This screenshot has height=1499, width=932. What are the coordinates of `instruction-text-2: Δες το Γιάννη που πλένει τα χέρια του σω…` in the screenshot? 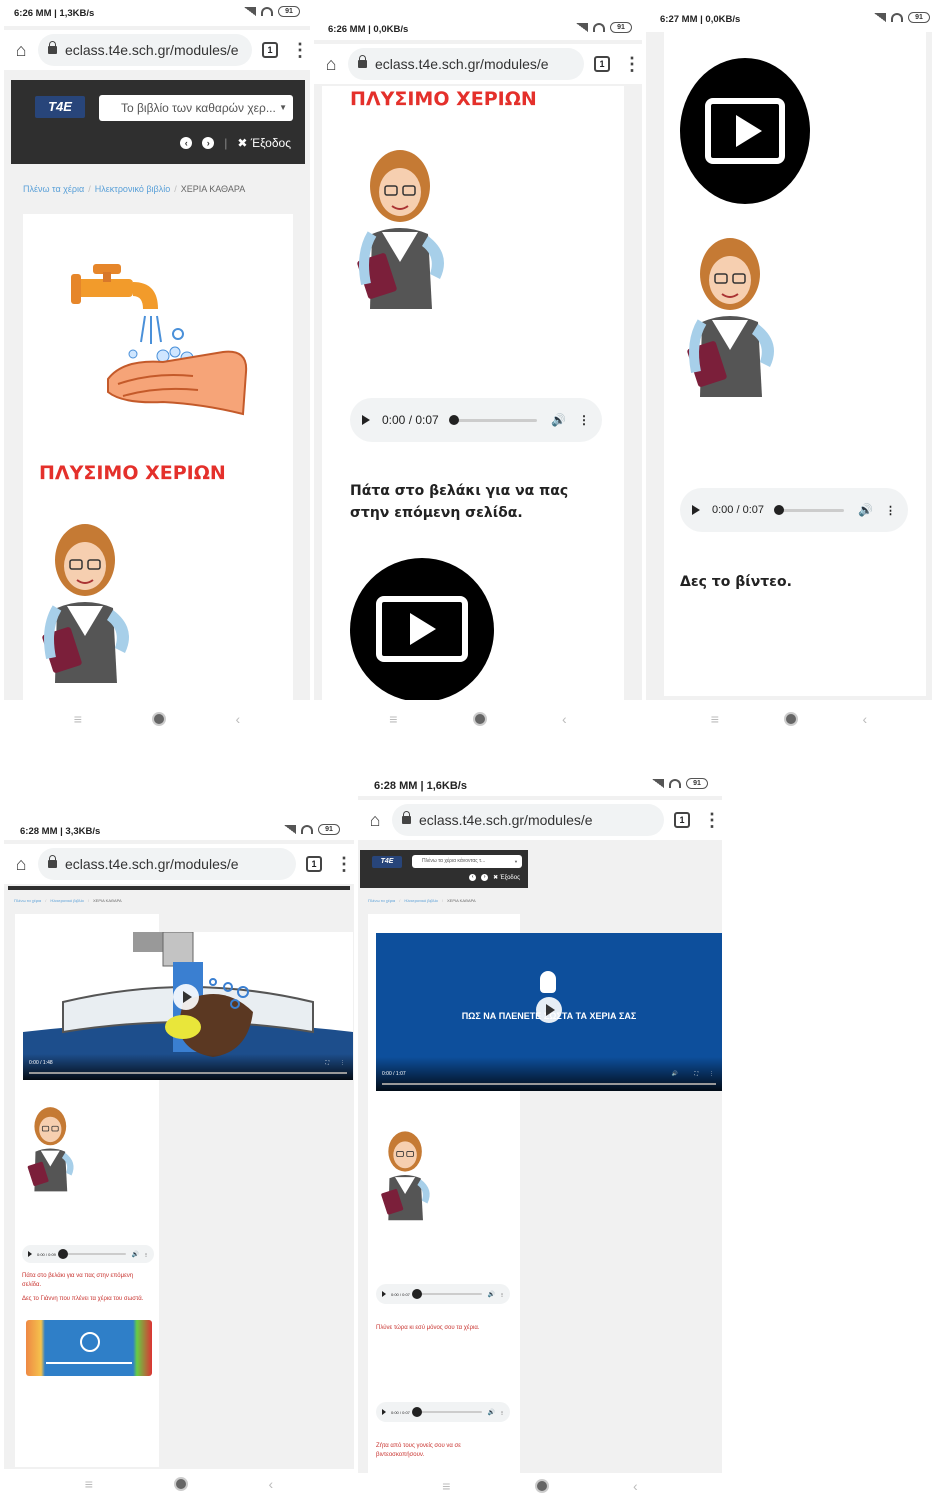 It's located at (83, 1299).